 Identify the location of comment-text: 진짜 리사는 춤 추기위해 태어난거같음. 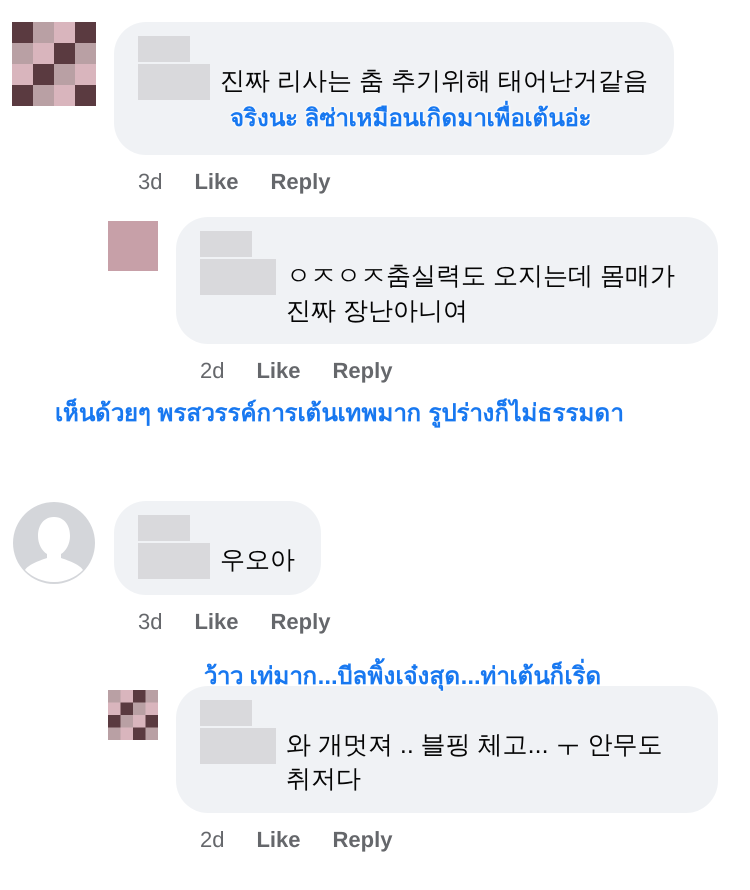
(434, 81).